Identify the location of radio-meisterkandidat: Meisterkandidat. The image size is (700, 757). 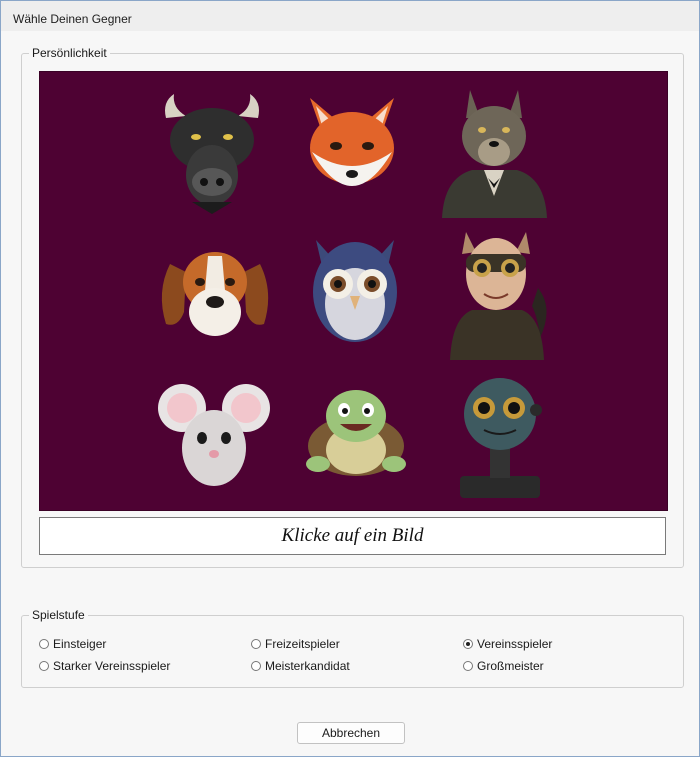
(300, 666).